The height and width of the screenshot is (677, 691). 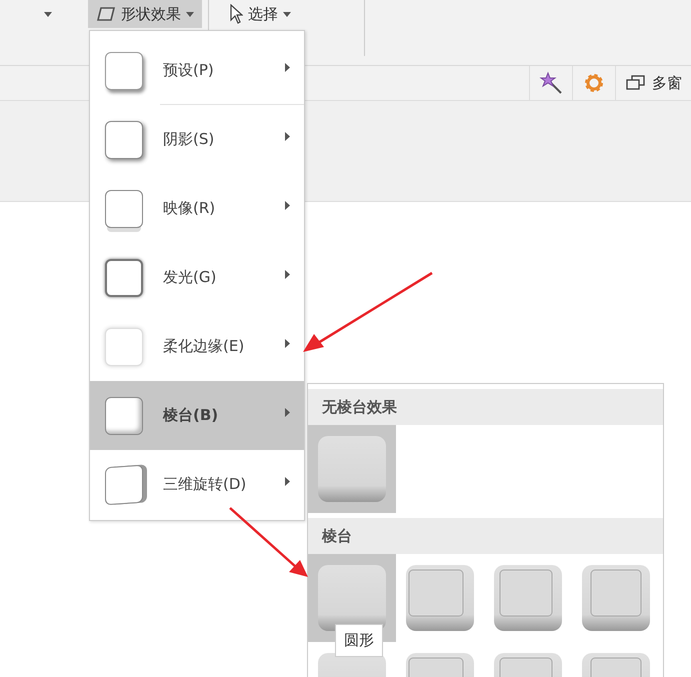 I want to click on menu-item: 预设(P), so click(x=197, y=70).